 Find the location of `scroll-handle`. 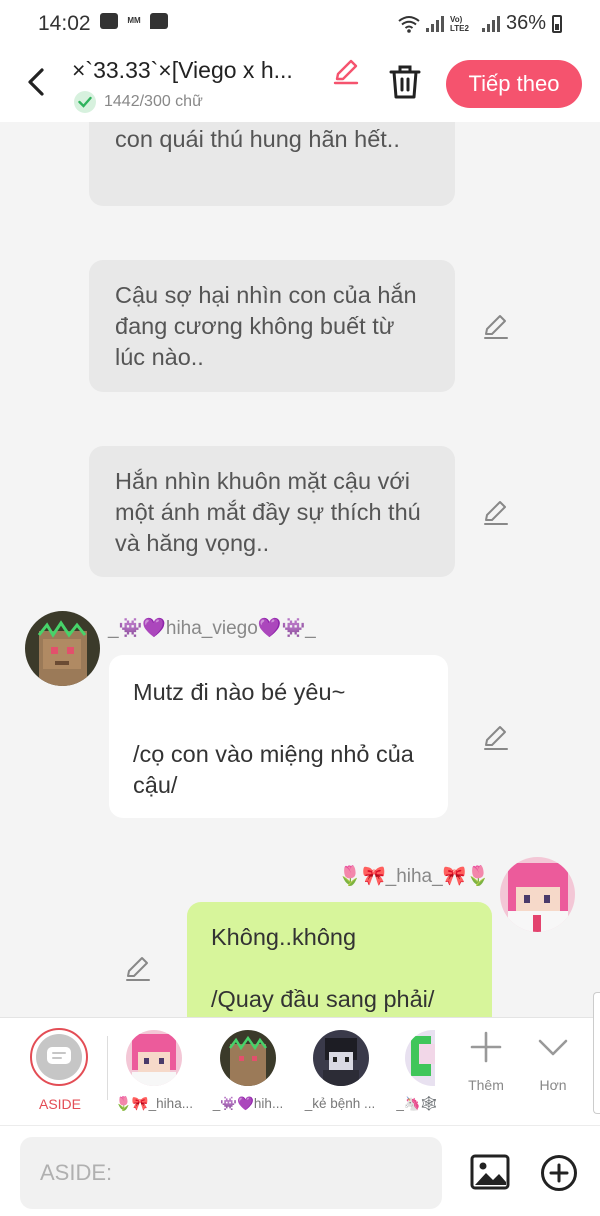

scroll-handle is located at coordinates (596, 1053).